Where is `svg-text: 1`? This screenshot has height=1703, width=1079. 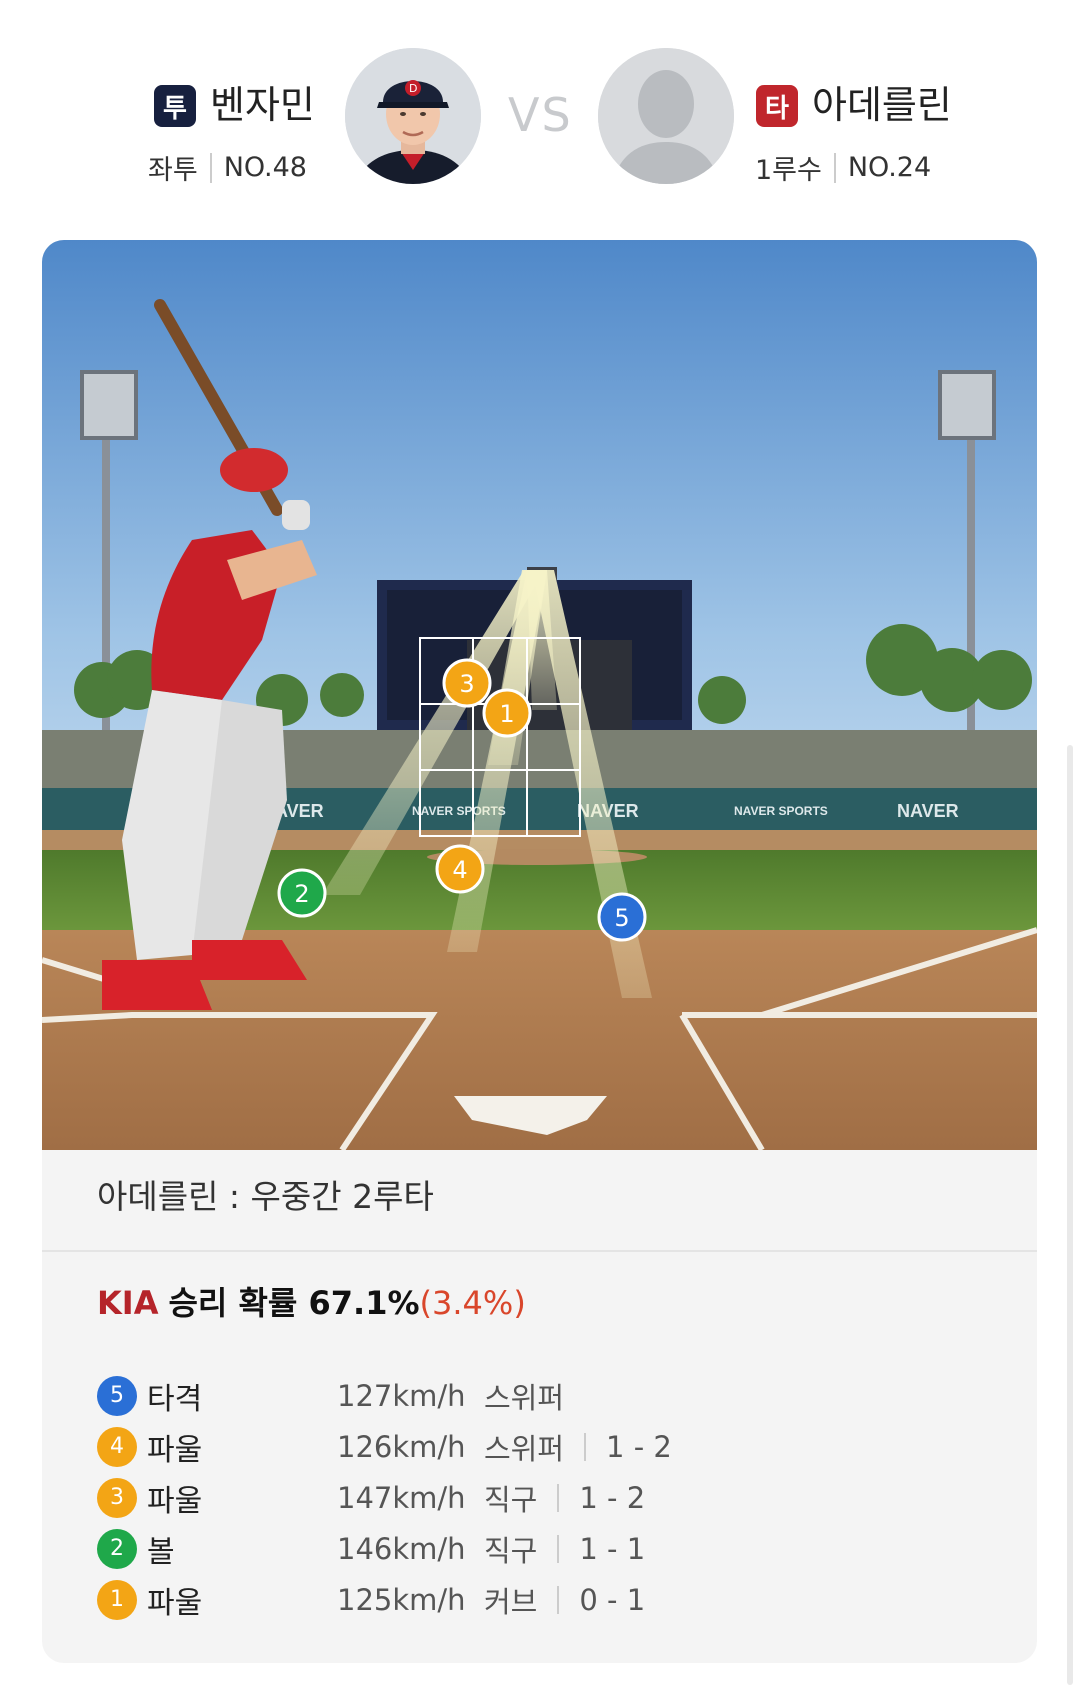 svg-text: 1 is located at coordinates (506, 714).